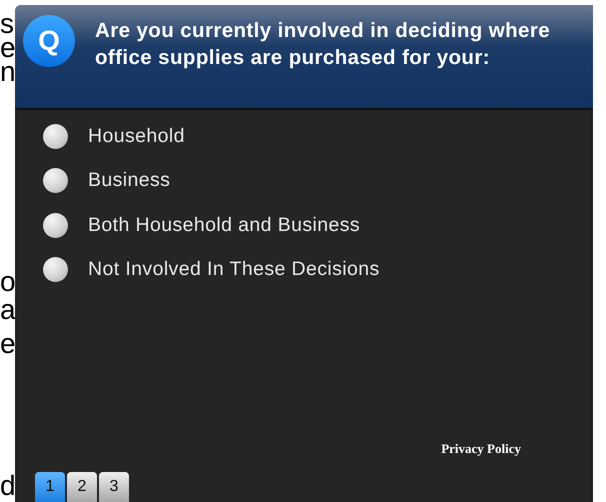 The width and height of the screenshot is (606, 502). I want to click on option-label: Not Involved In These Decisions, so click(234, 269).